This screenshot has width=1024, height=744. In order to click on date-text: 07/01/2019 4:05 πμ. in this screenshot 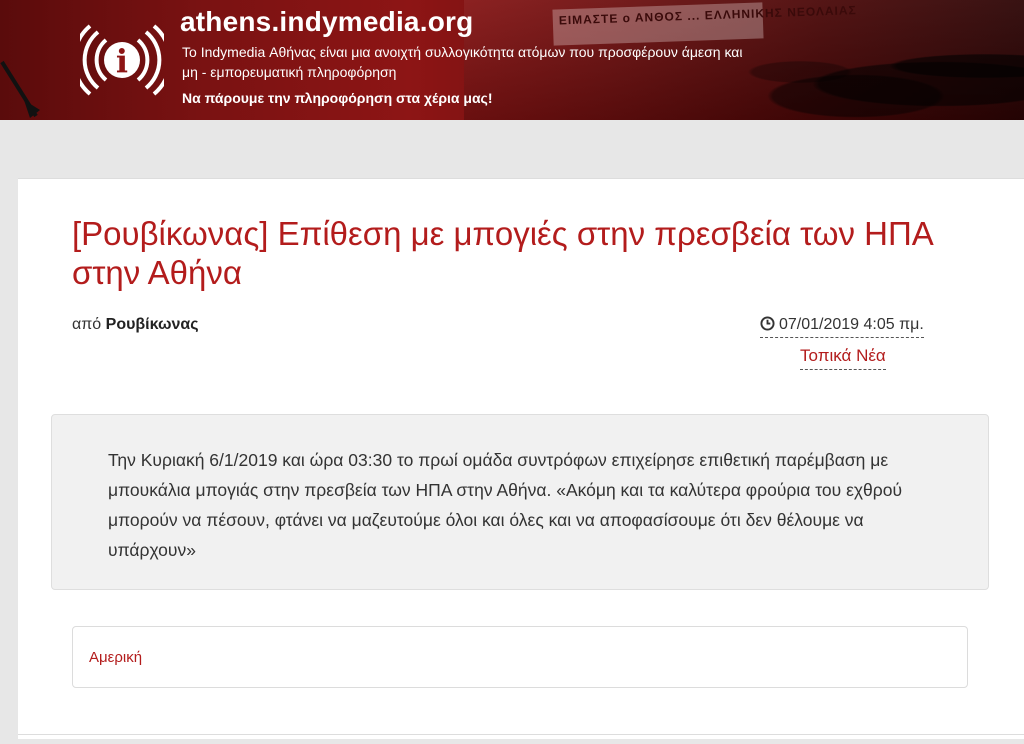, I will do `click(851, 324)`.